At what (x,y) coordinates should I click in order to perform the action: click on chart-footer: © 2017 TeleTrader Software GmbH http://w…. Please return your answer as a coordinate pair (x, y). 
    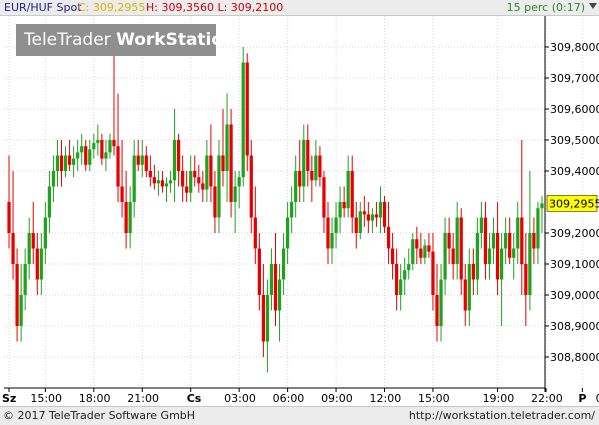
    Looking at the image, I should click on (299, 415).